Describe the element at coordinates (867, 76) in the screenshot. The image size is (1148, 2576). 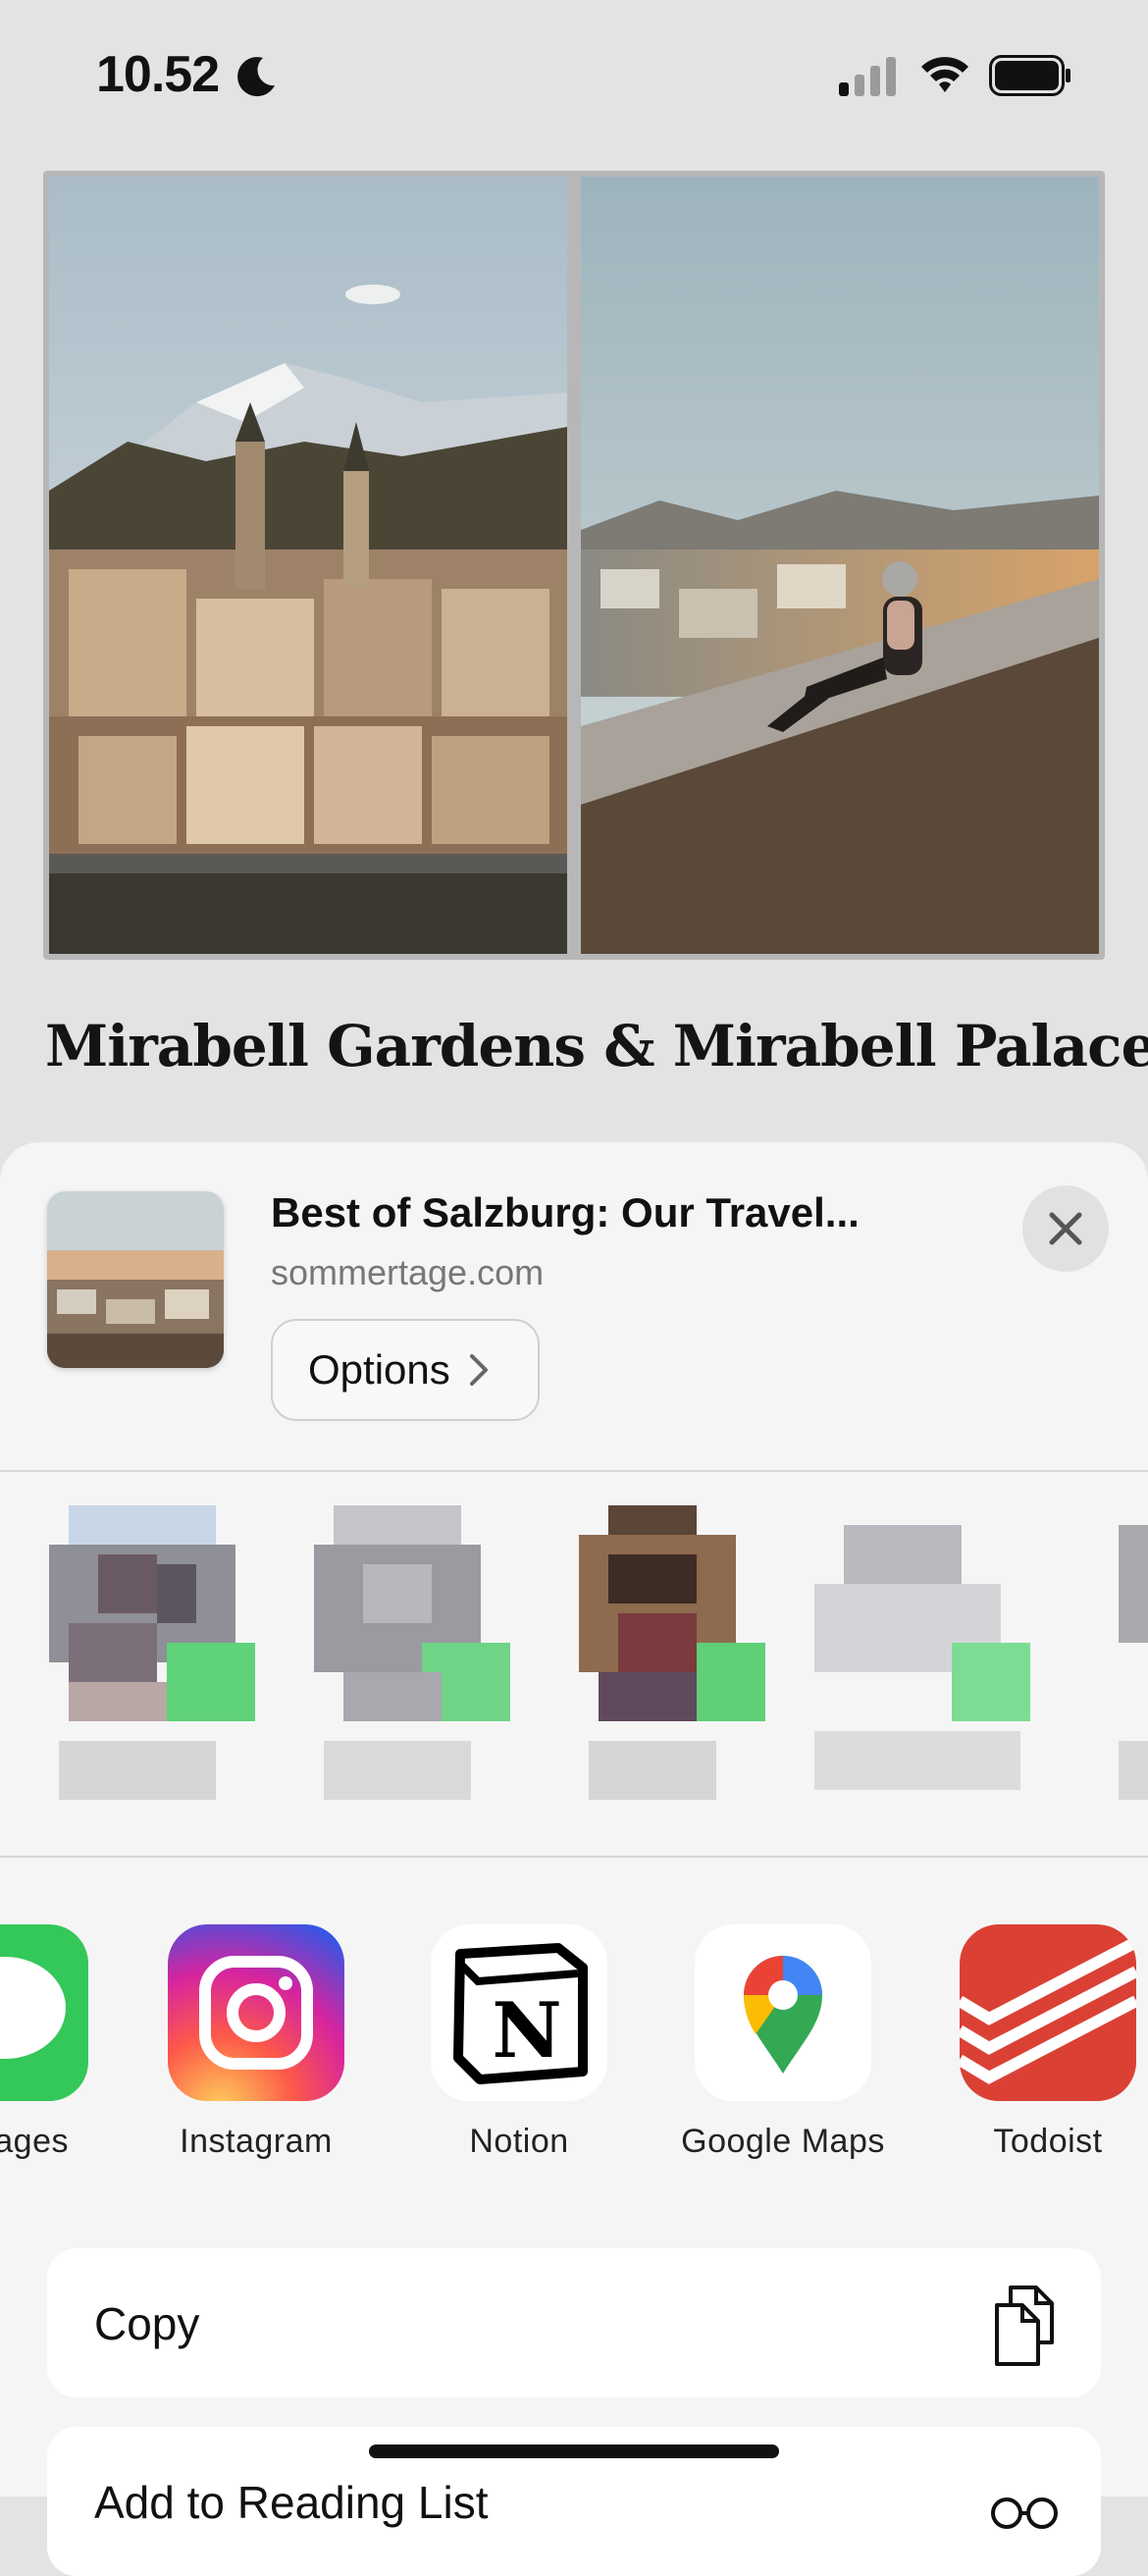
I see `cellular-signal-icon` at that location.